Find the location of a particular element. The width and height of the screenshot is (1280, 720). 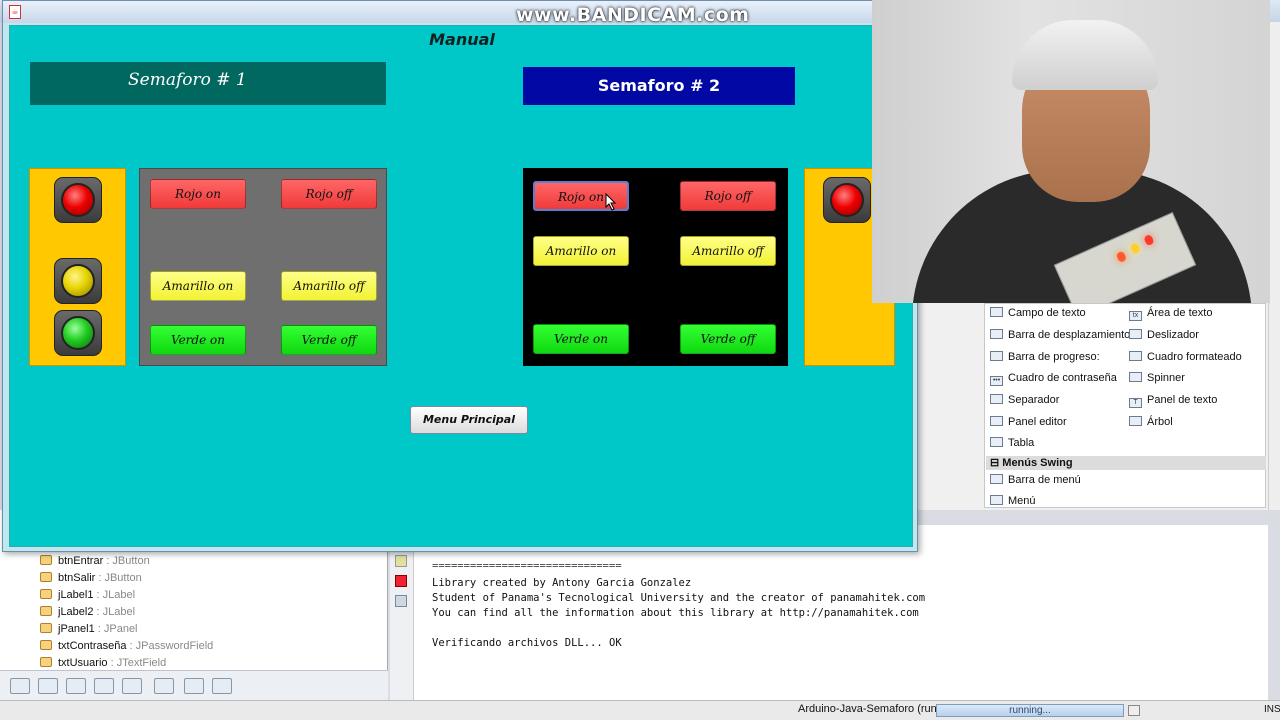

navigator-item: txtContraseña : JPasswordField is located at coordinates (126, 646).